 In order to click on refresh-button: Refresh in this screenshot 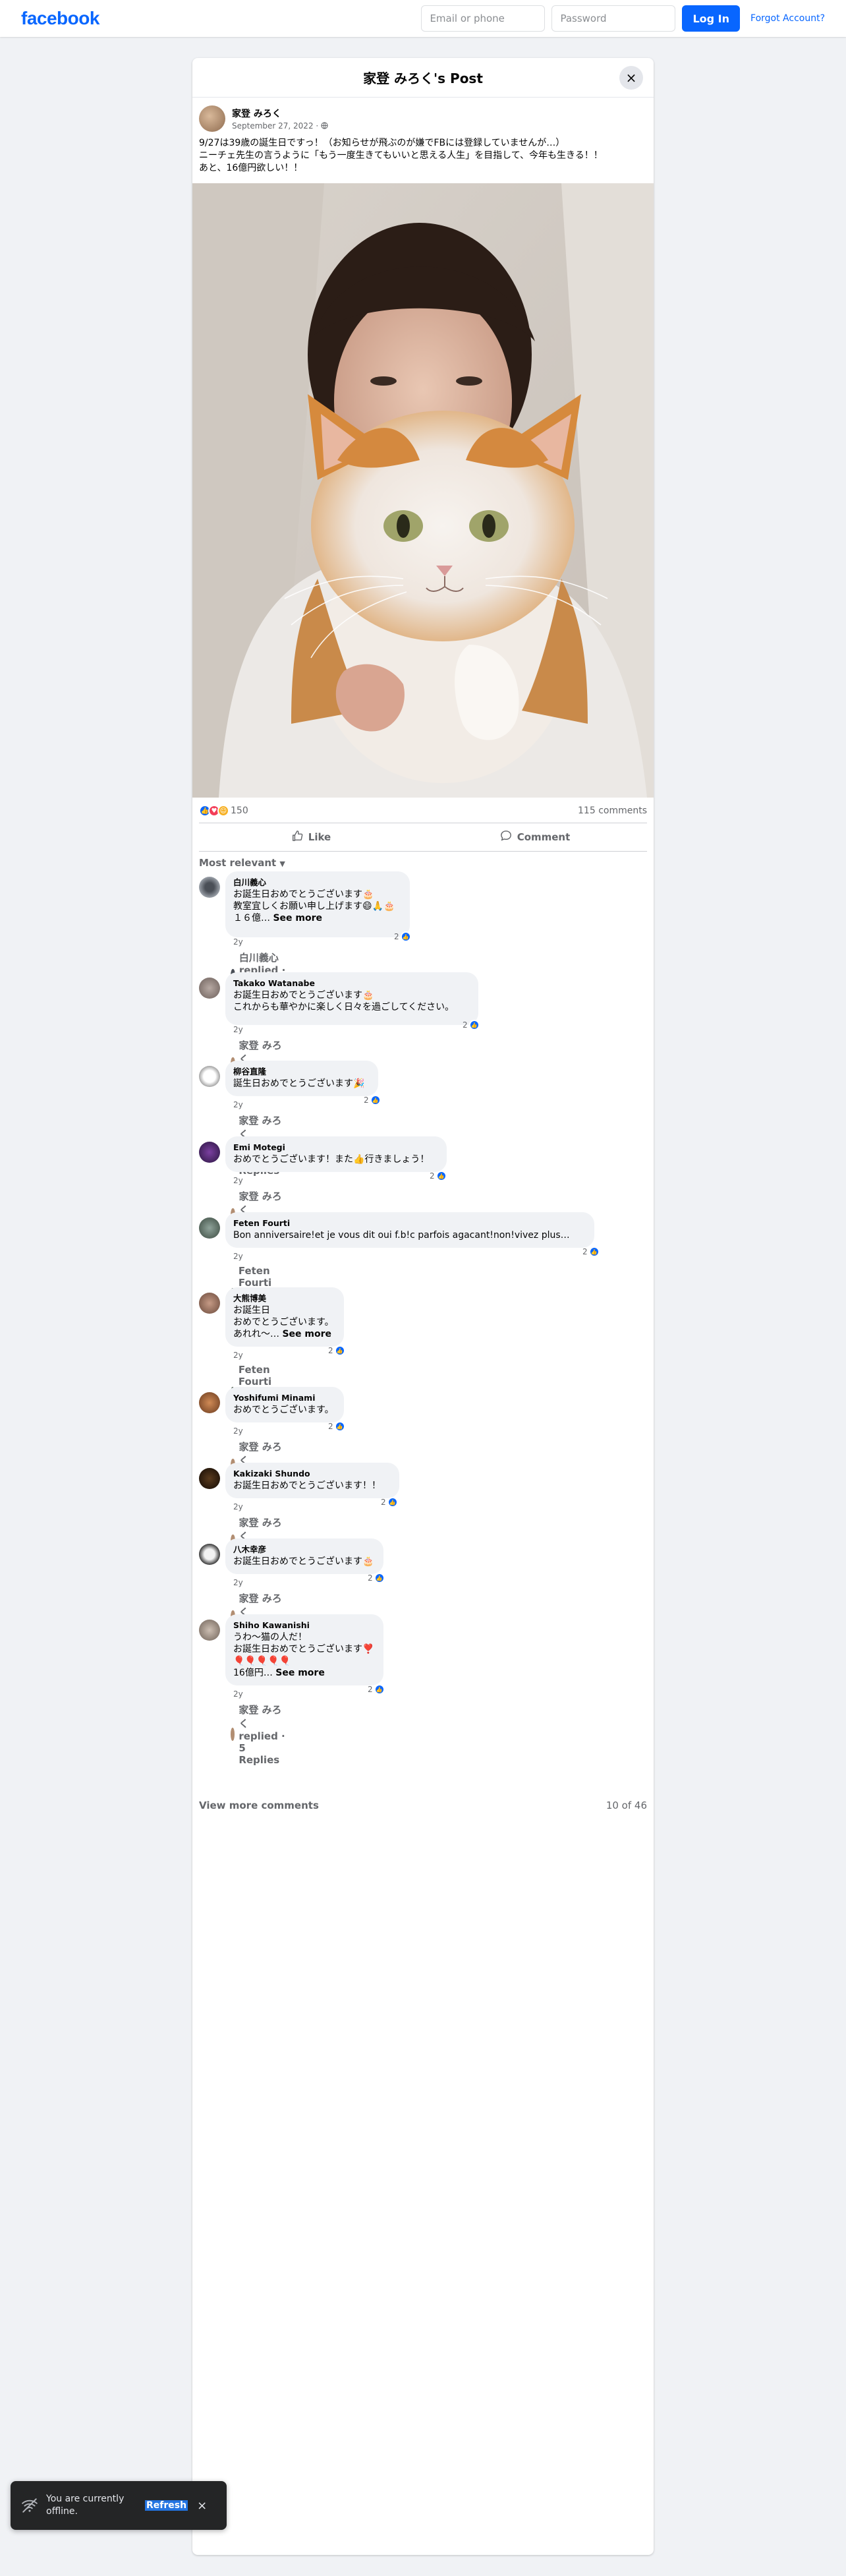, I will do `click(166, 2505)`.